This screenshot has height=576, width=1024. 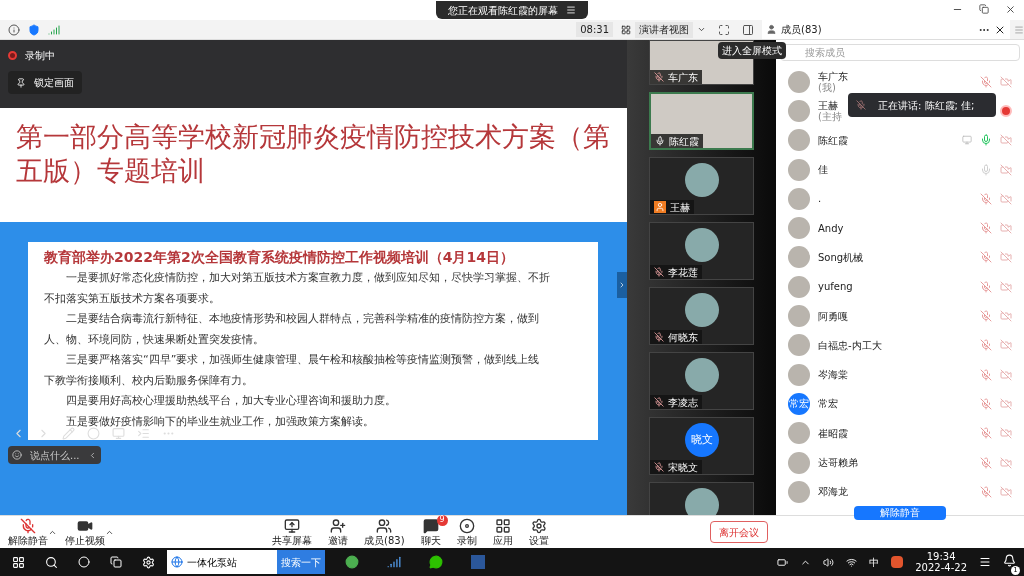 What do you see at coordinates (801, 30) in the screenshot?
I see `members-title: 成员(83)` at bounding box center [801, 30].